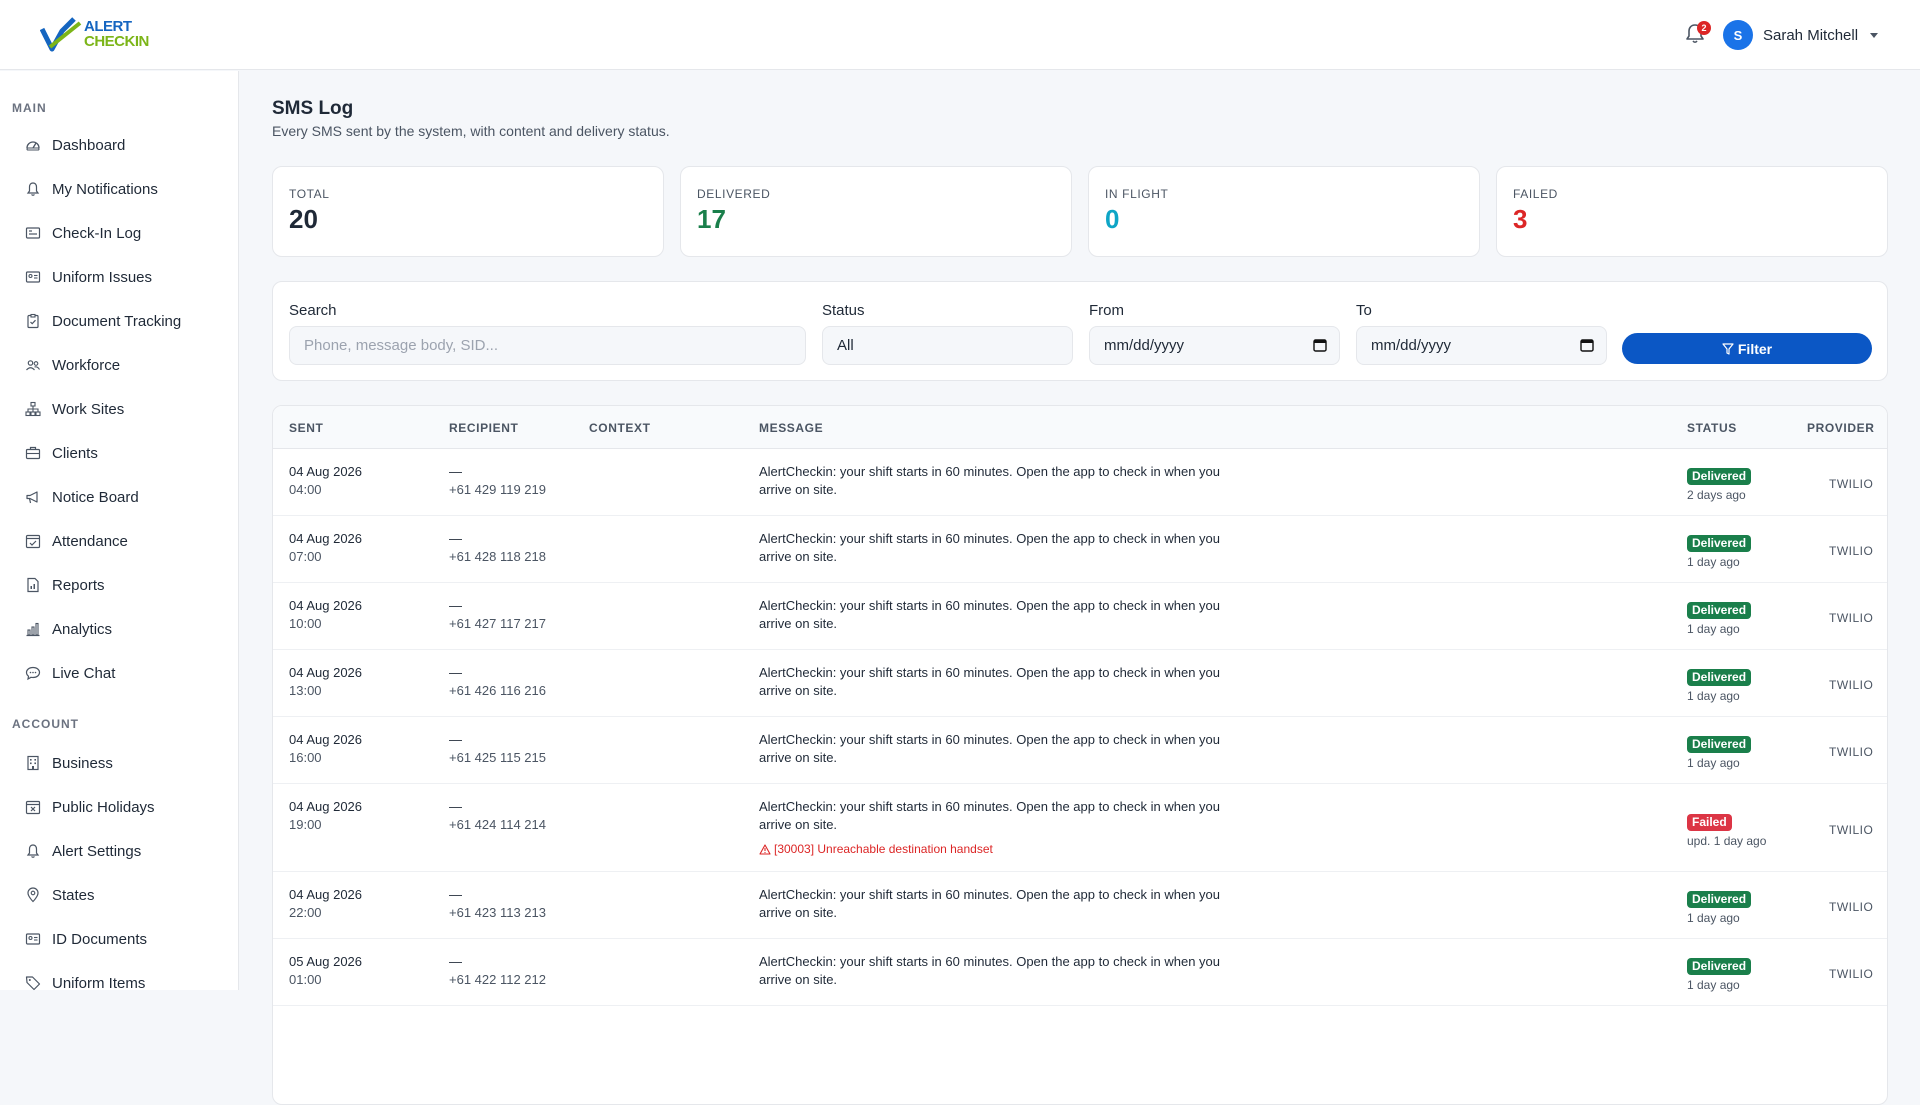 The height and width of the screenshot is (1105, 1920). What do you see at coordinates (497, 757) in the screenshot?
I see `recipient-phone: +61 425 115 215` at bounding box center [497, 757].